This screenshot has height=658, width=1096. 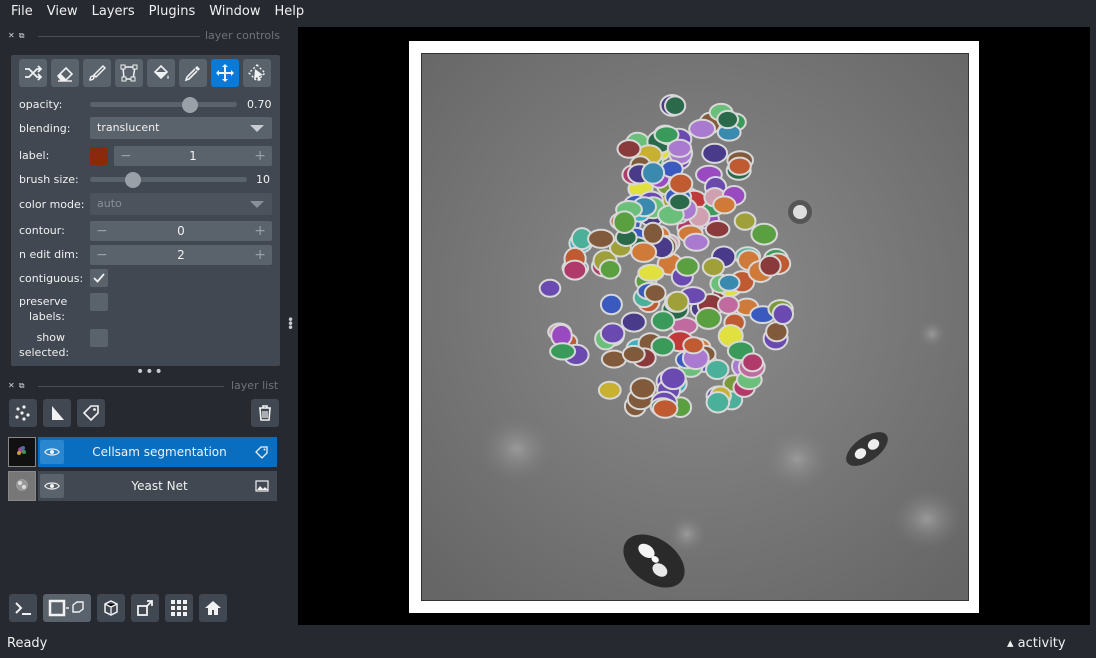 What do you see at coordinates (189, 105) in the screenshot?
I see `opacity-slider-handle` at bounding box center [189, 105].